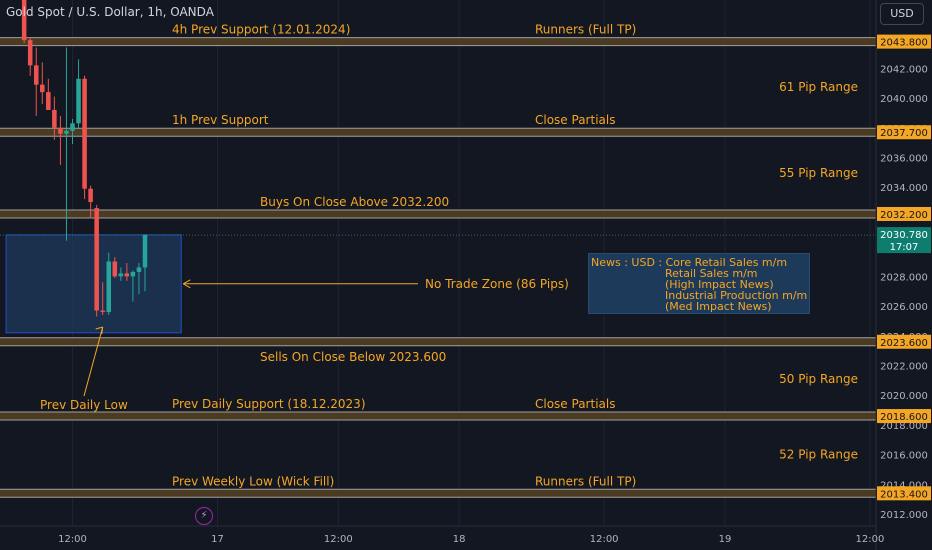 This screenshot has height=550, width=932. Describe the element at coordinates (904, 417) in the screenshot. I see `level-price-label: 2018.600` at that location.